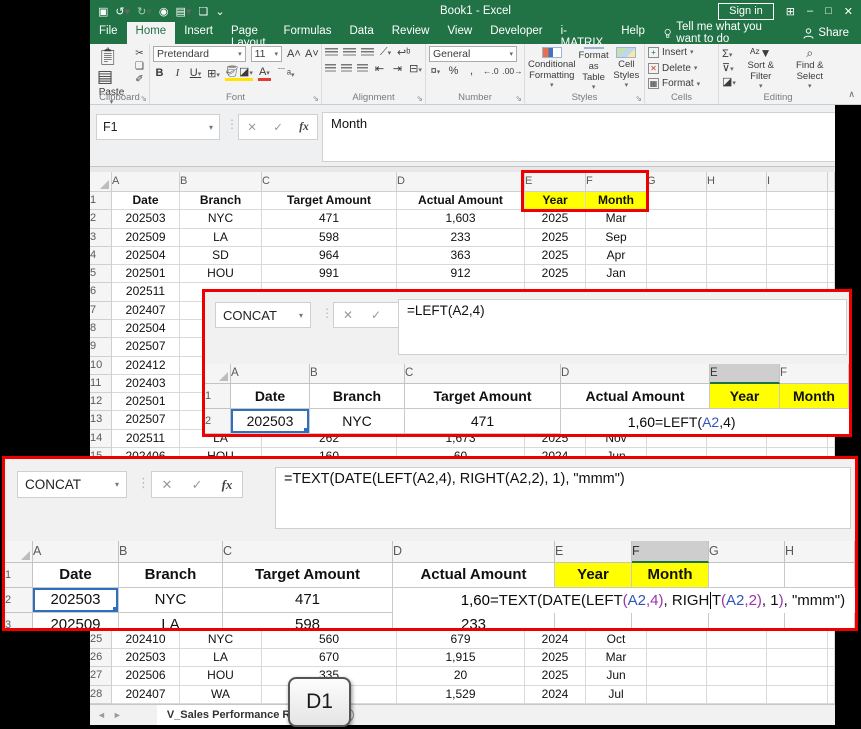 The image size is (861, 729). Describe the element at coordinates (797, 182) in the screenshot. I see `column-header-I: I` at that location.